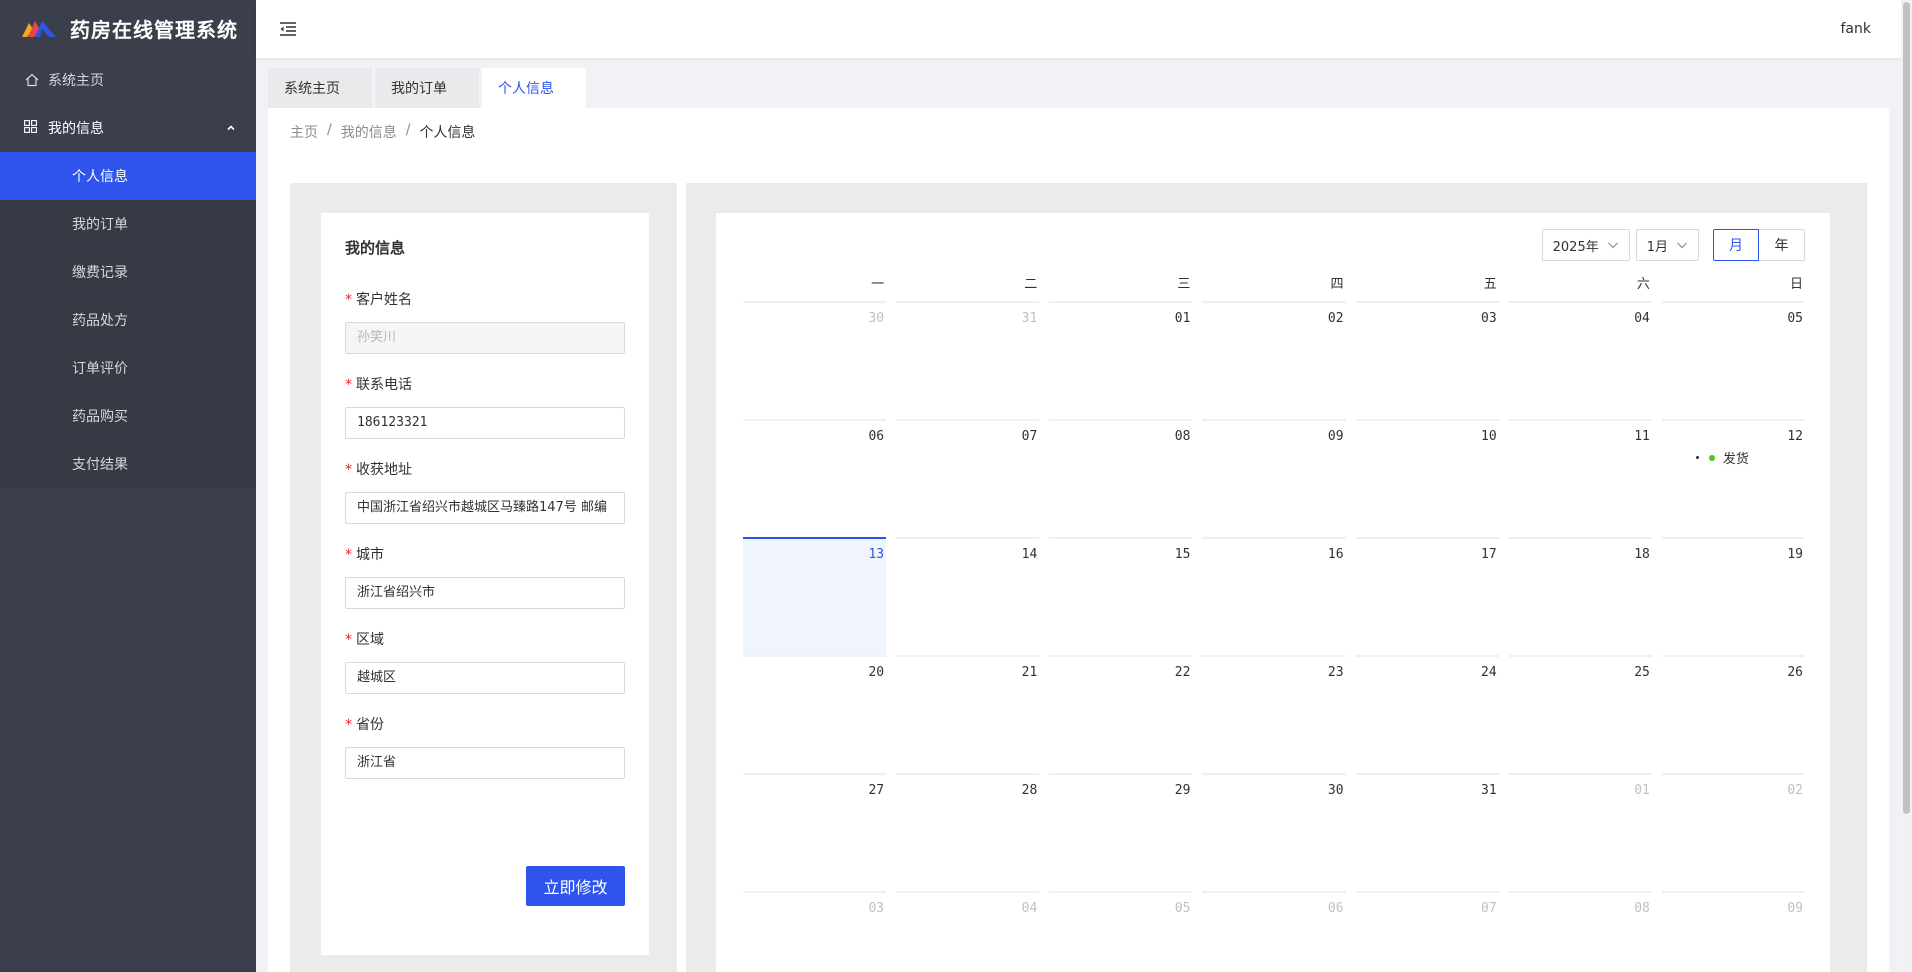  I want to click on calendar-cell: 24, so click(1427, 714).